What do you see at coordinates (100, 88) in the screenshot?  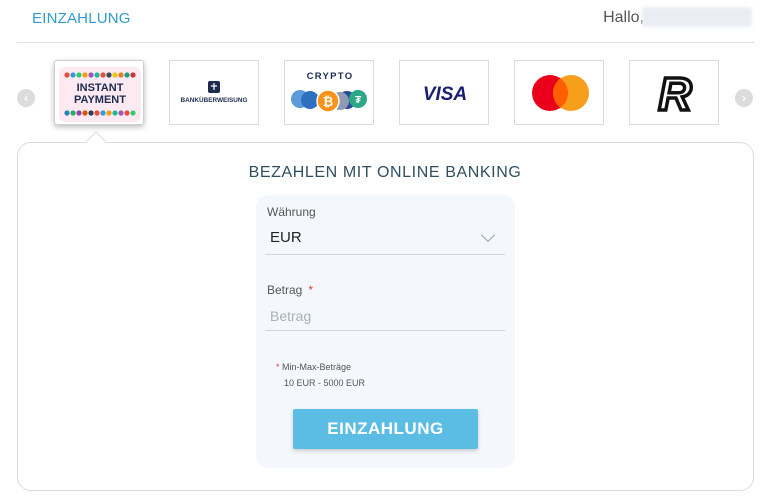 I see `instant-payment-line1: INSTANT` at bounding box center [100, 88].